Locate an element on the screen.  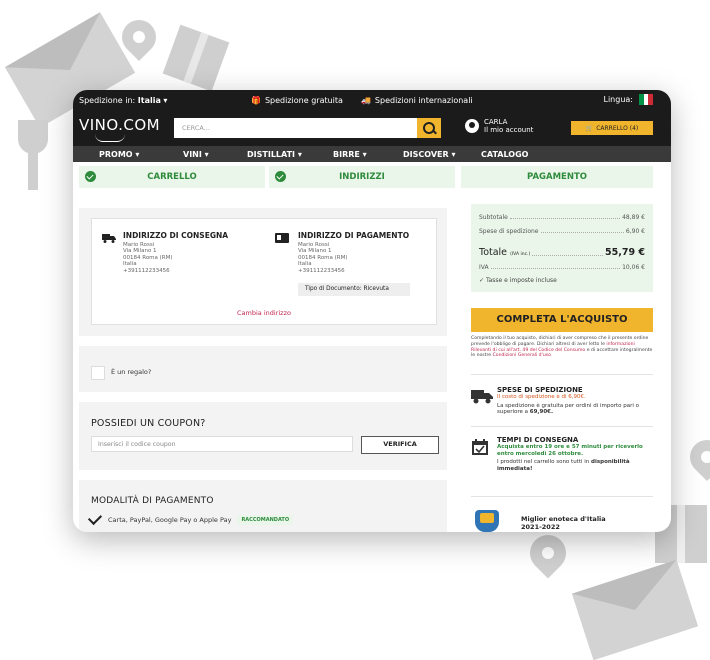
address-line: +391112233456 is located at coordinates (321, 270).